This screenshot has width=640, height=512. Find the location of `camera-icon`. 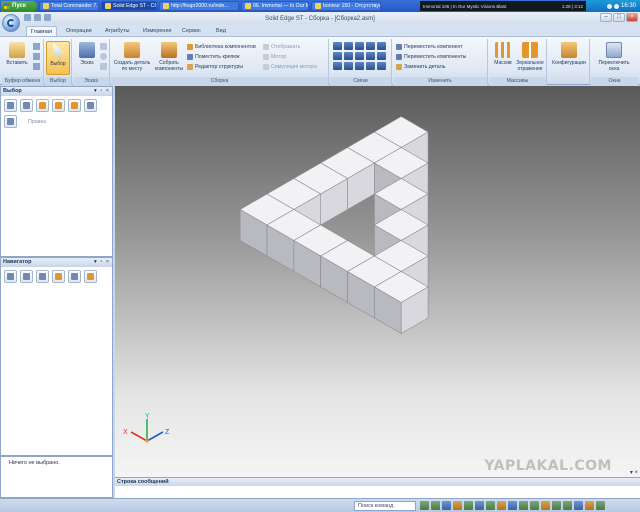

camera-icon is located at coordinates (556, 505).